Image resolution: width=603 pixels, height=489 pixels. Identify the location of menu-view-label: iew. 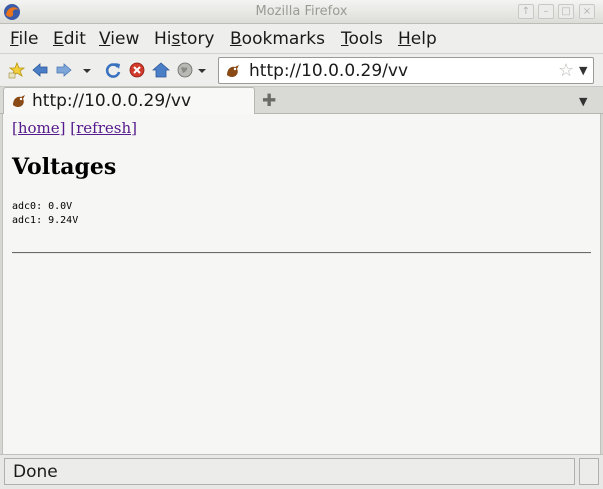
(125, 39).